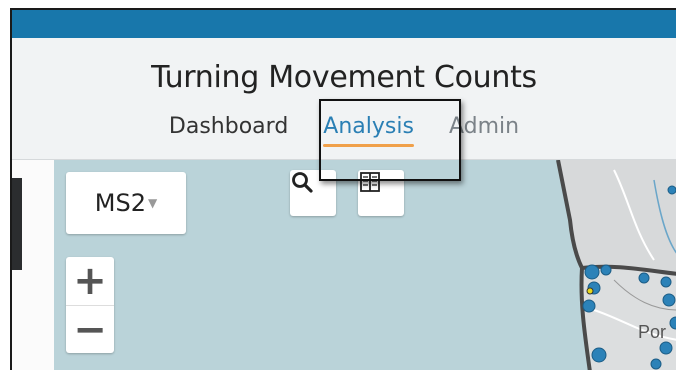 Image resolution: width=676 pixels, height=370 pixels. I want to click on page-title: Turning Movement Counts, so click(344, 77).